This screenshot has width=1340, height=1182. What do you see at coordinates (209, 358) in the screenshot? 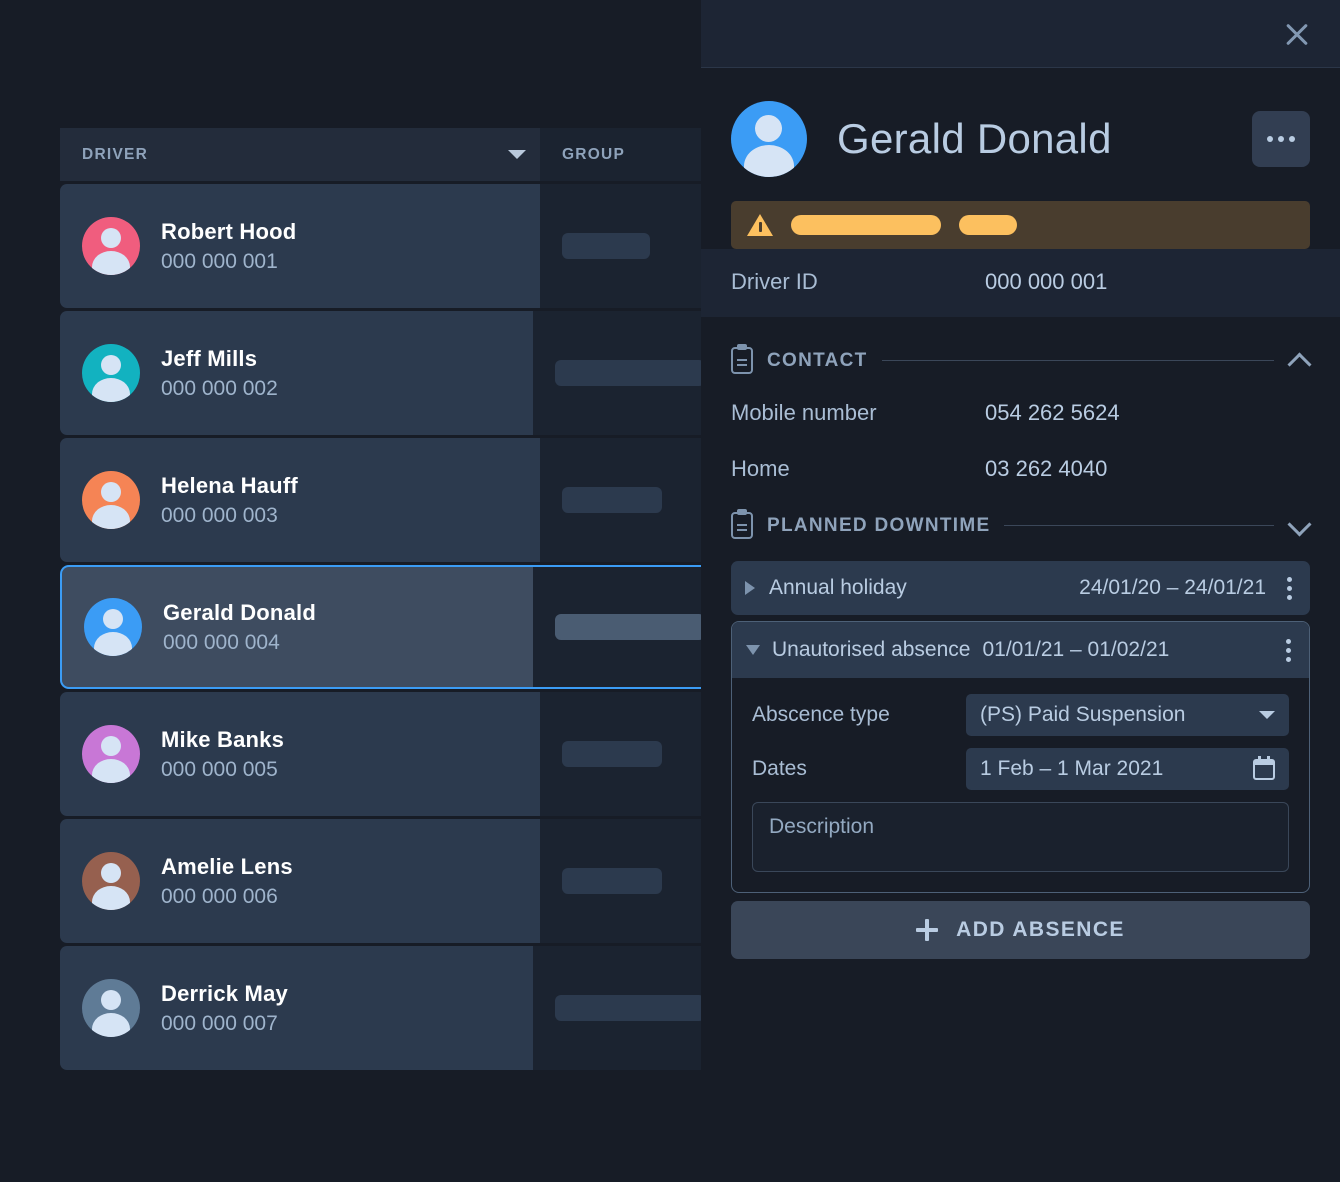
I see `driver-name: Jeff Mills` at bounding box center [209, 358].